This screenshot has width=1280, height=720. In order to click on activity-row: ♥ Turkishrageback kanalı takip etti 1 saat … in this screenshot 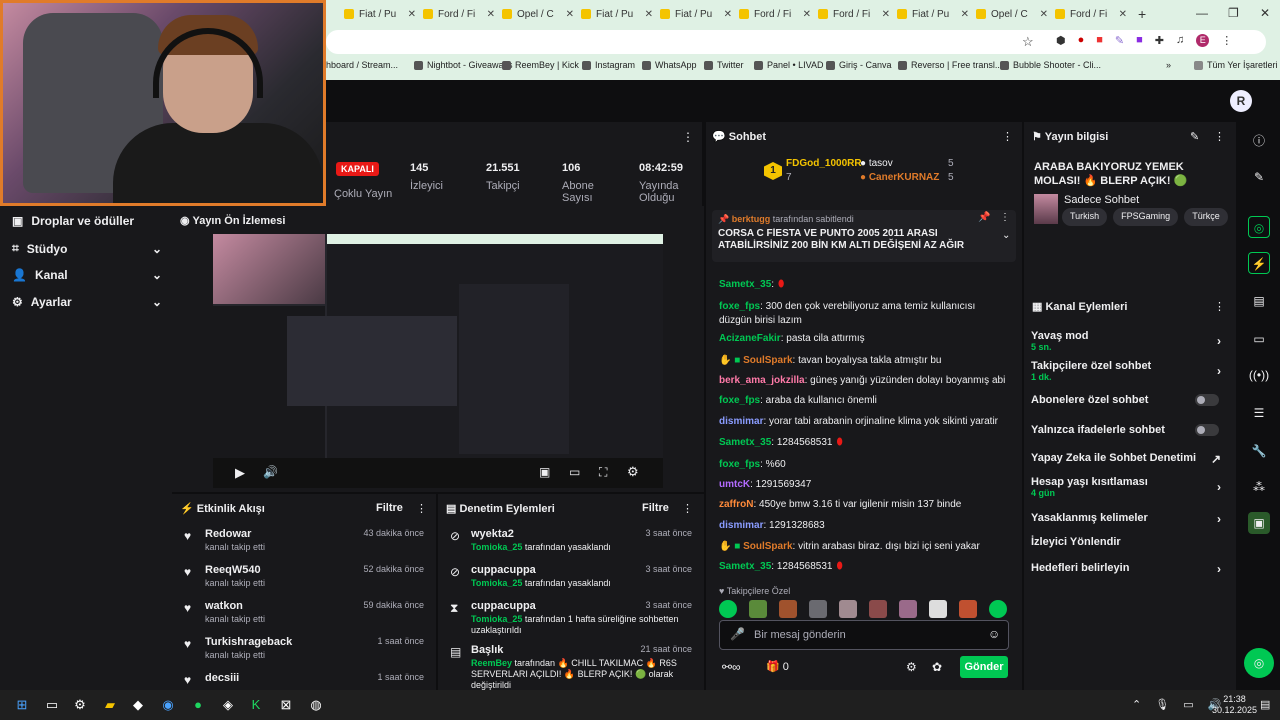, I will do `click(304, 652)`.